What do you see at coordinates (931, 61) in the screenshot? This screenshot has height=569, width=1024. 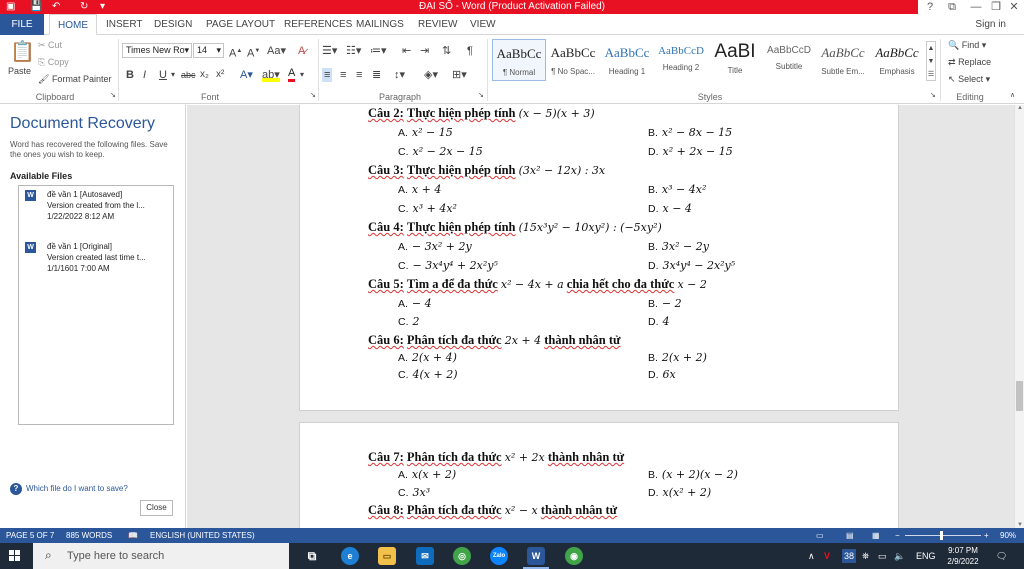 I see `styles-scroll-icon: ▲ ▼ ☰` at bounding box center [931, 61].